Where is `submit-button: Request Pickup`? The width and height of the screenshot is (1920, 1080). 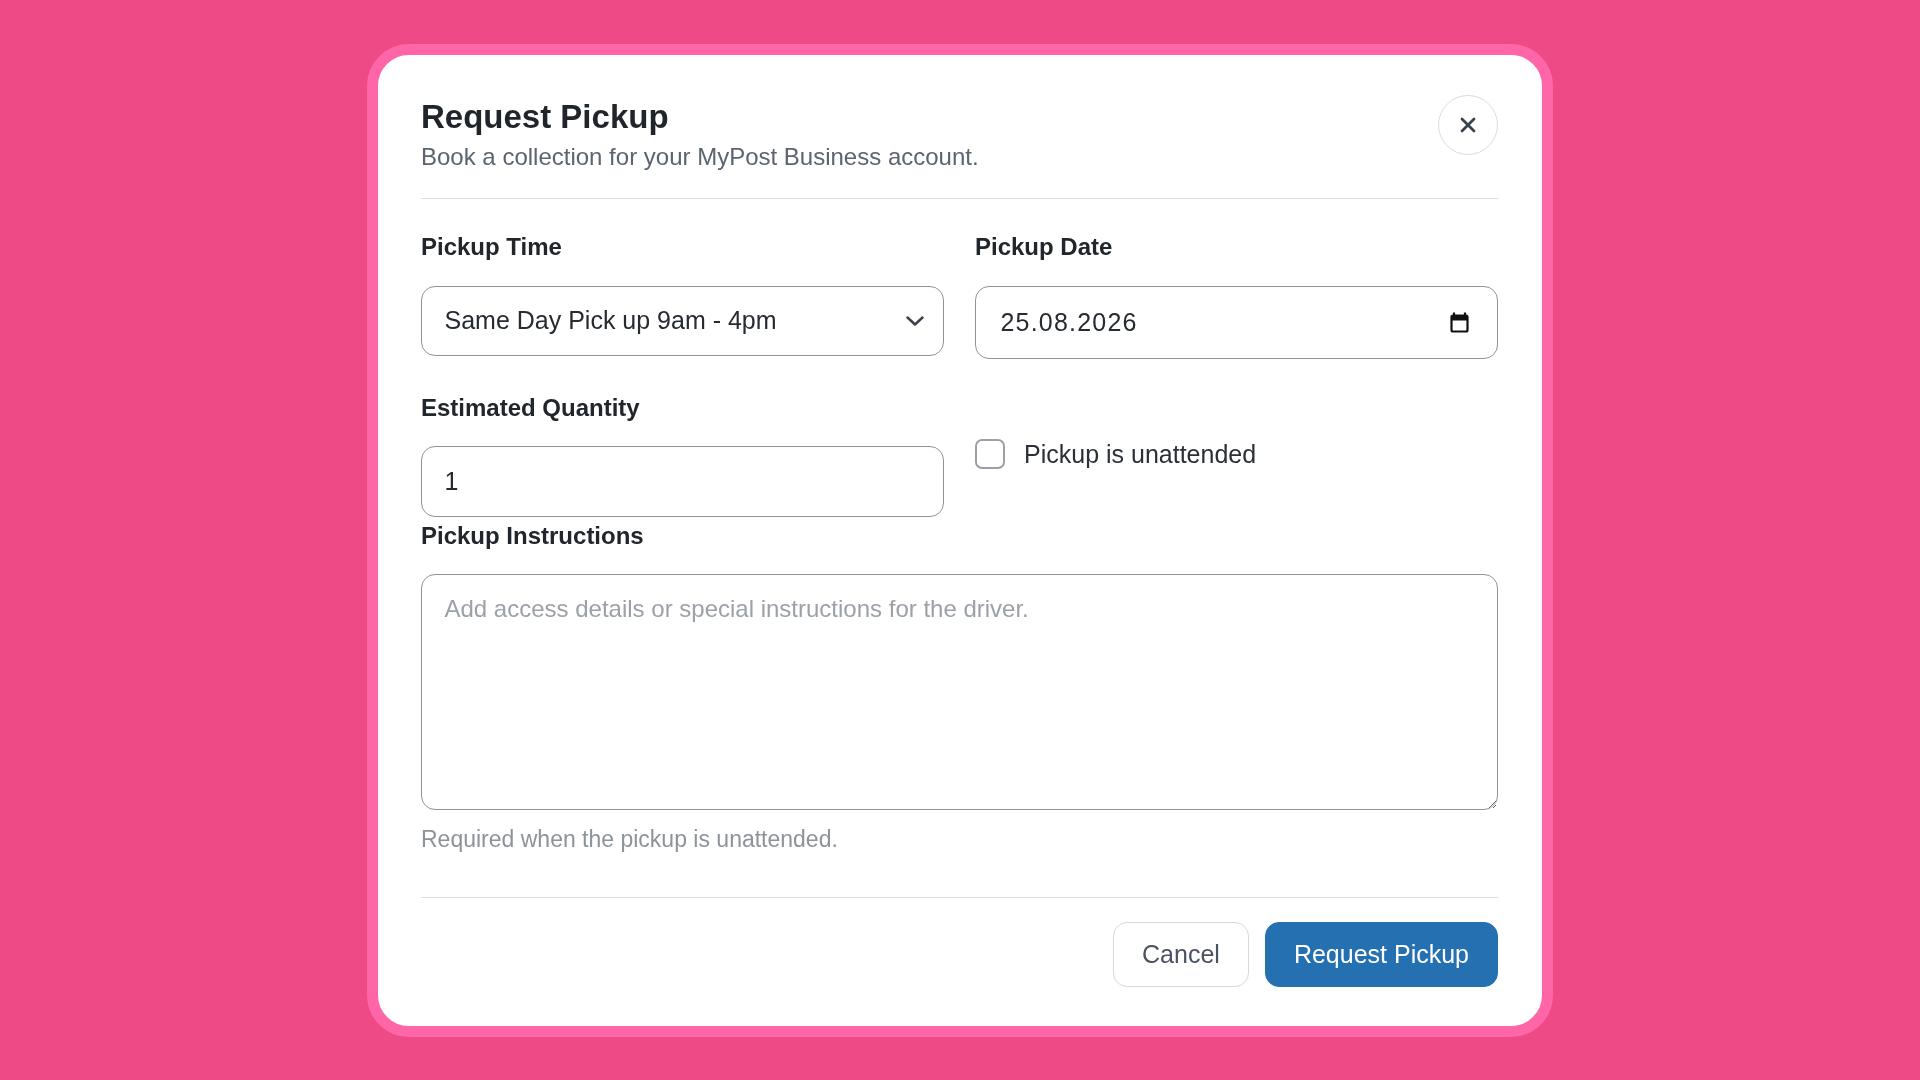
submit-button: Request Pickup is located at coordinates (1381, 954).